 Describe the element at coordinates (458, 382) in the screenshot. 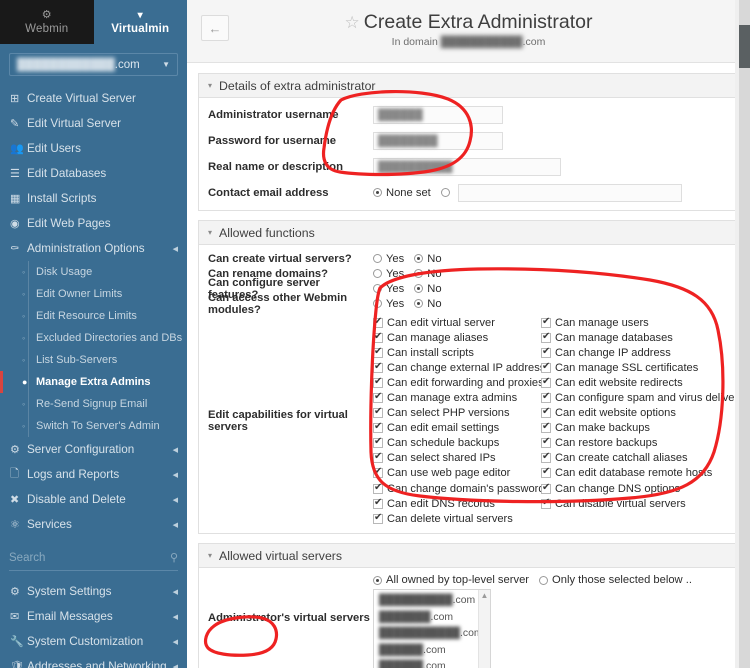

I see `checkbox-row: Can edit forwarding and proxies` at that location.